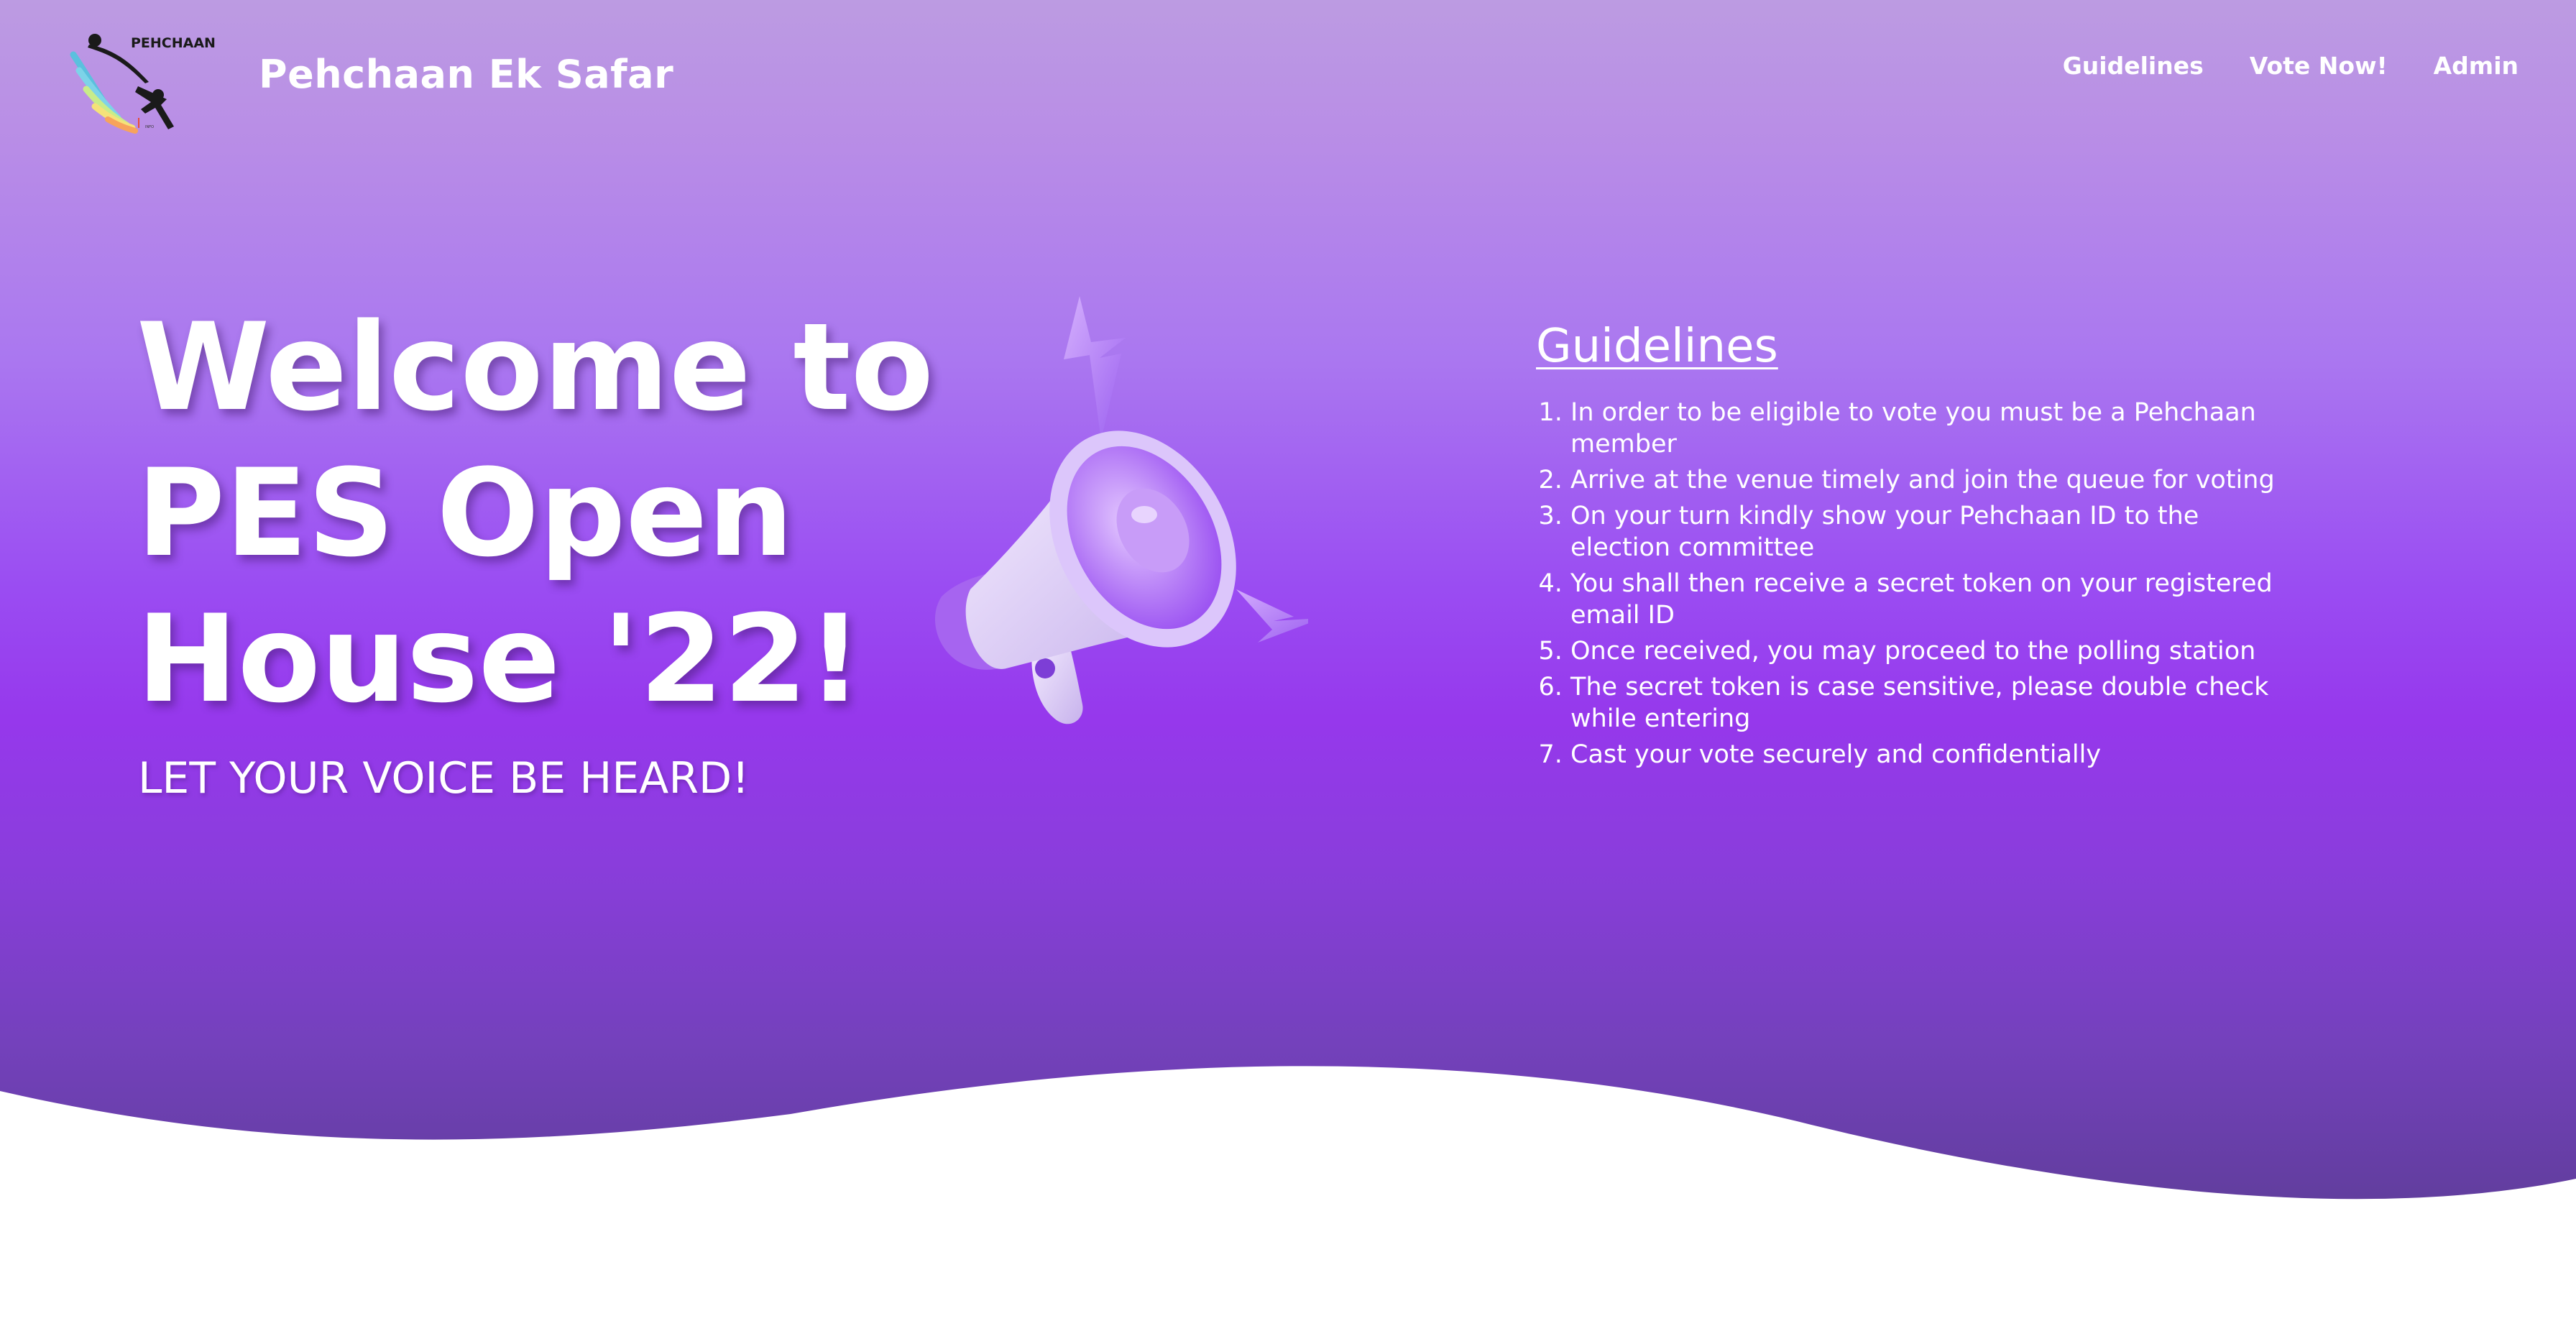 This screenshot has width=2576, height=1321. Describe the element at coordinates (149, 127) in the screenshot. I see `svg-text: INFO` at that location.